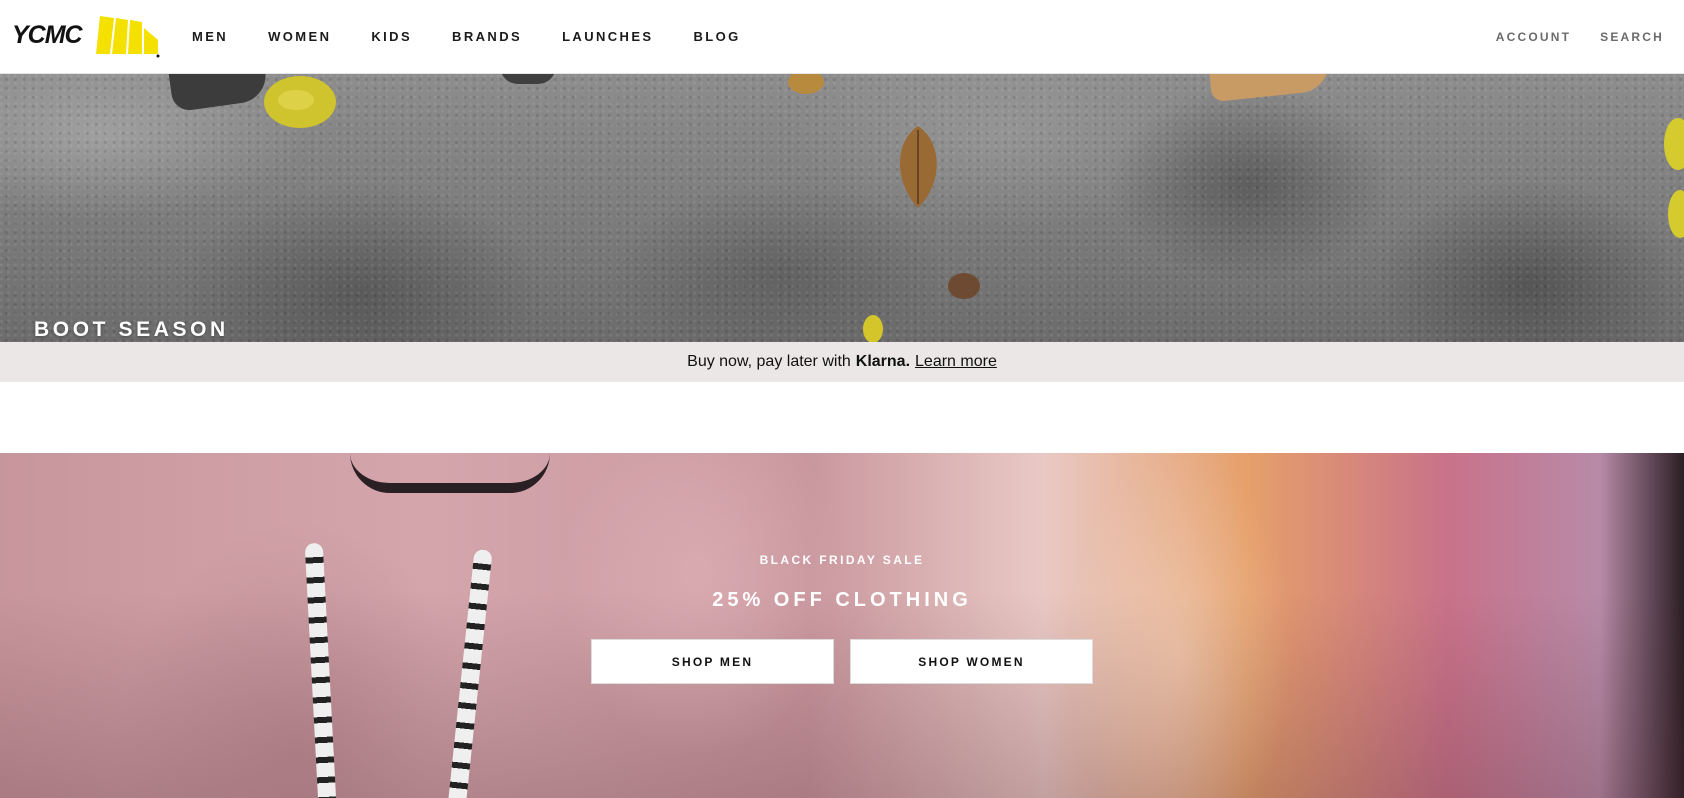  Describe the element at coordinates (712, 661) in the screenshot. I see `shop-men-button: SHOP MEN` at that location.